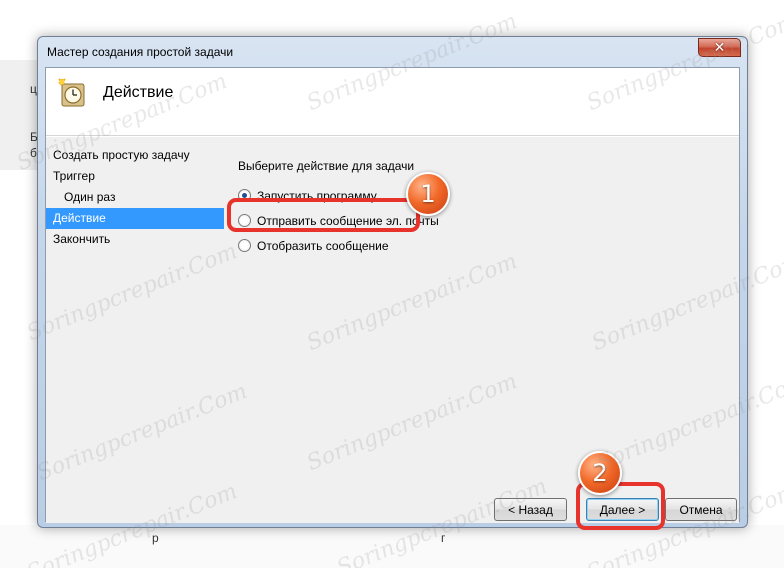  Describe the element at coordinates (21, 115) in the screenshot. I see `background-panel: це Б б` at that location.